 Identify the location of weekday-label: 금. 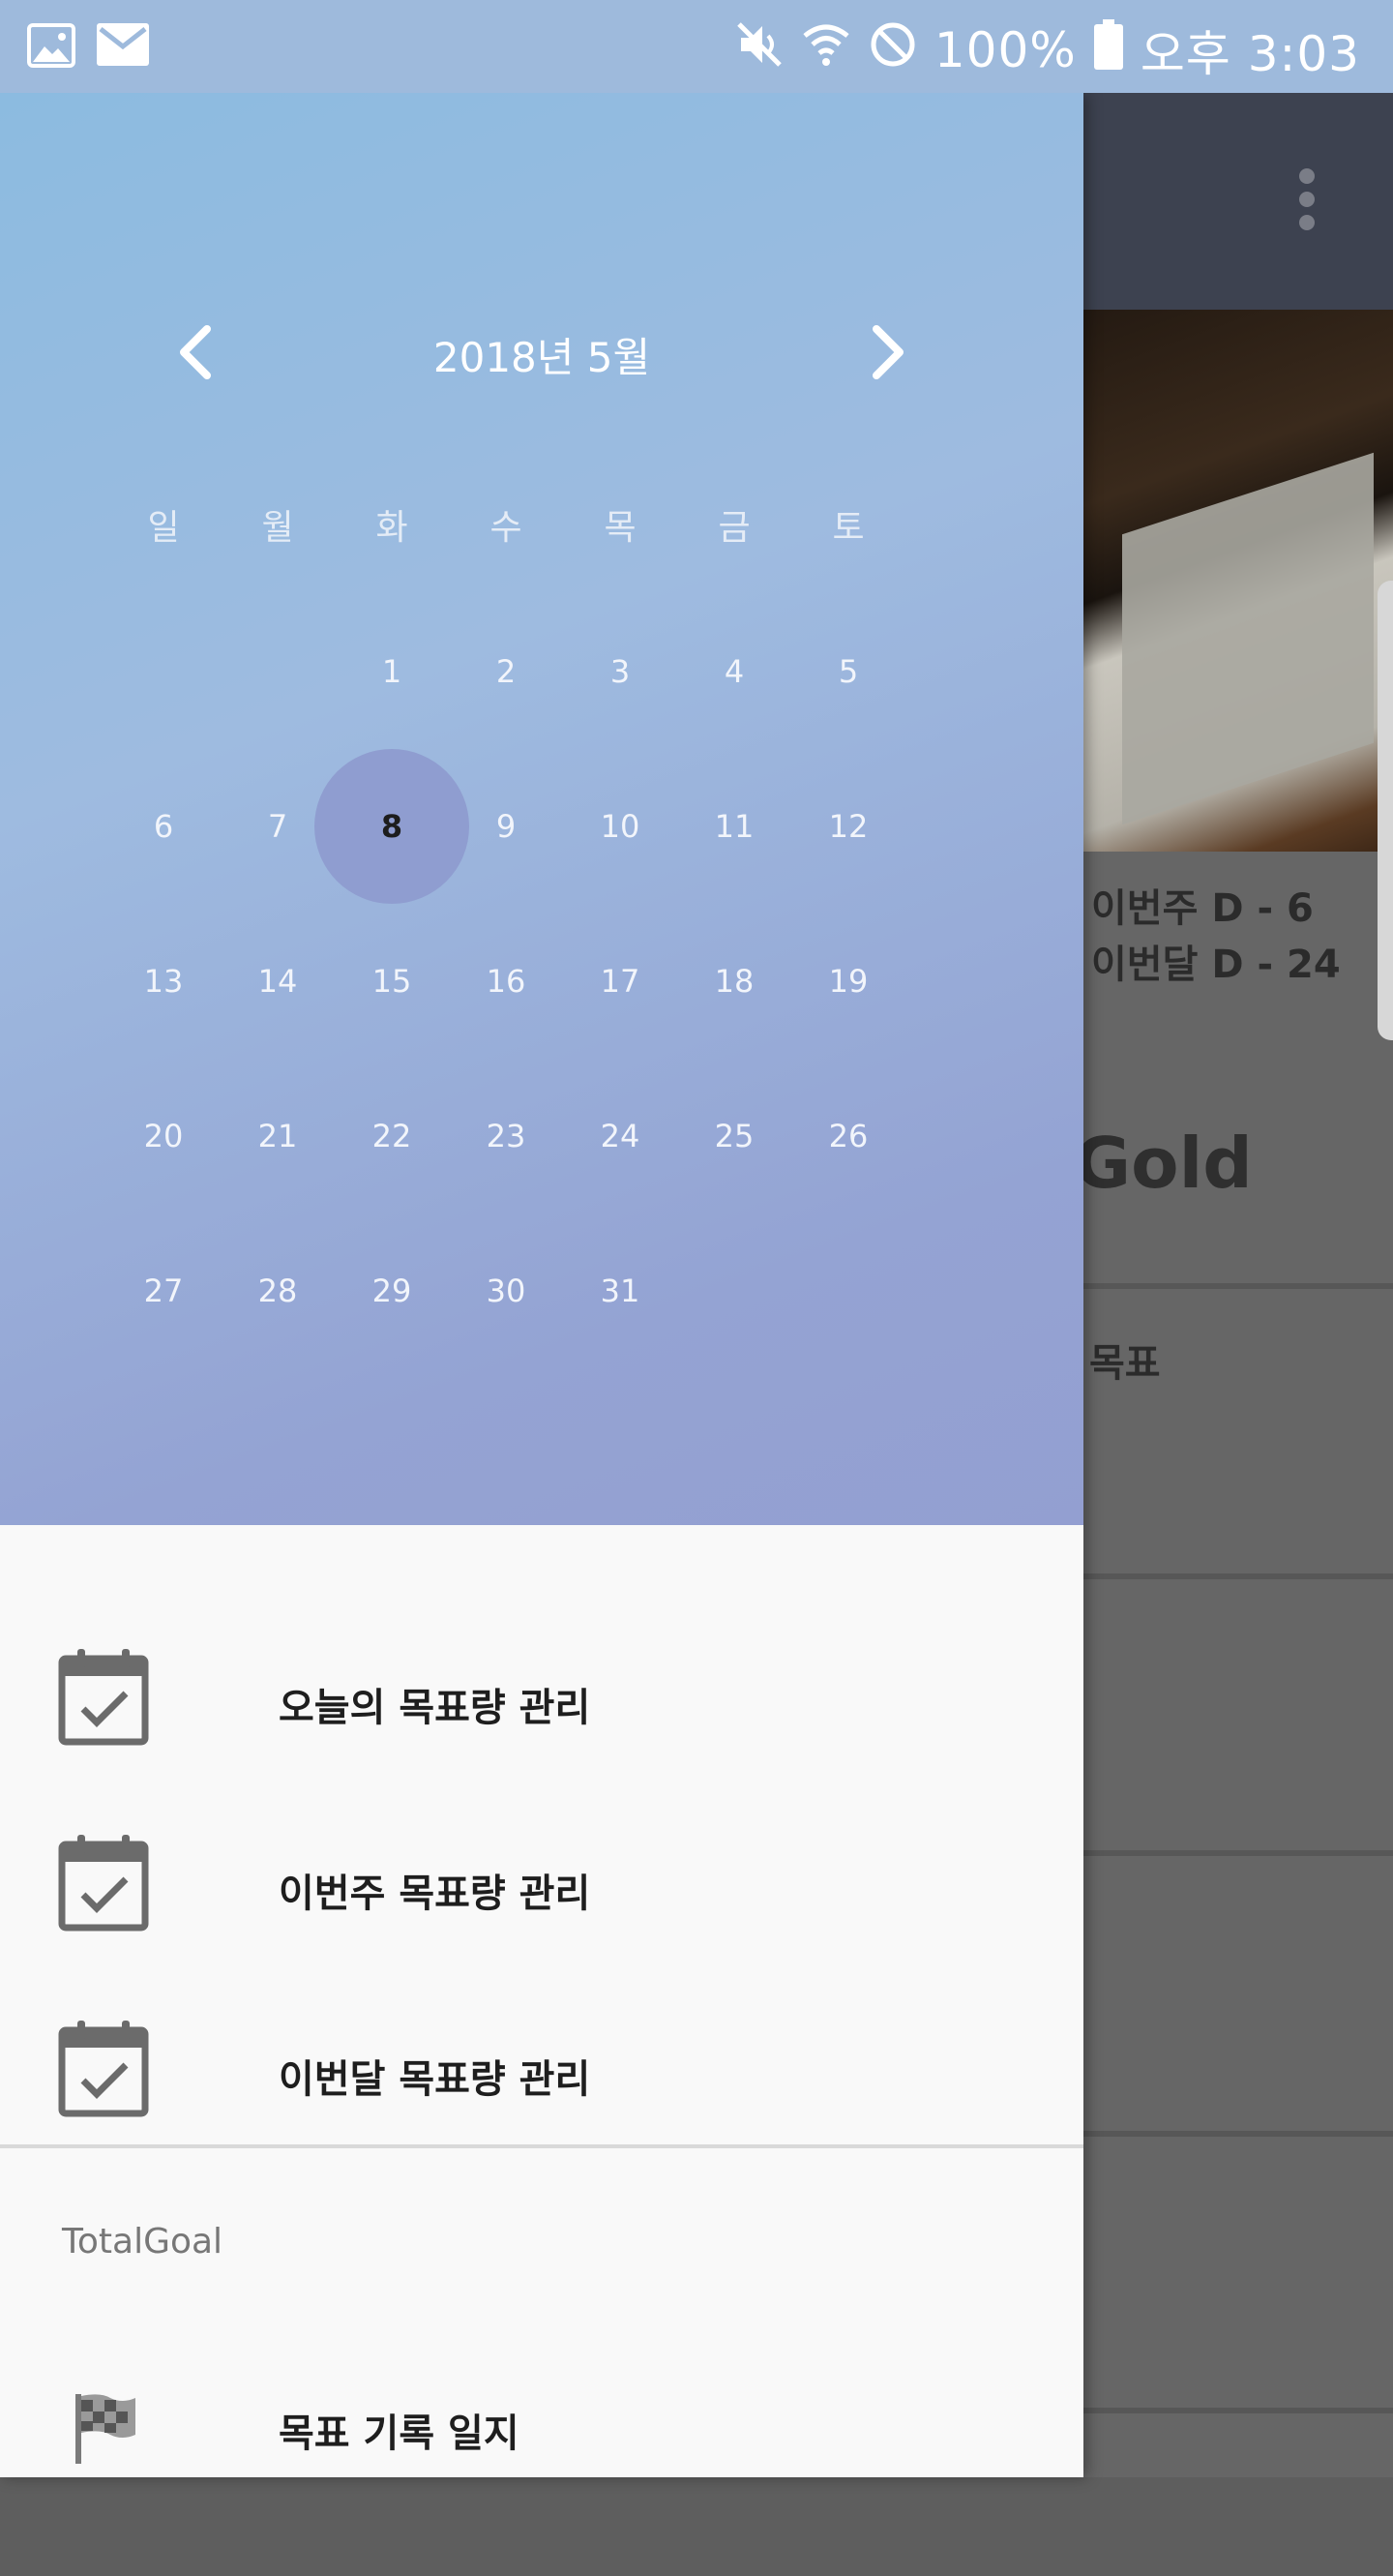
(734, 528).